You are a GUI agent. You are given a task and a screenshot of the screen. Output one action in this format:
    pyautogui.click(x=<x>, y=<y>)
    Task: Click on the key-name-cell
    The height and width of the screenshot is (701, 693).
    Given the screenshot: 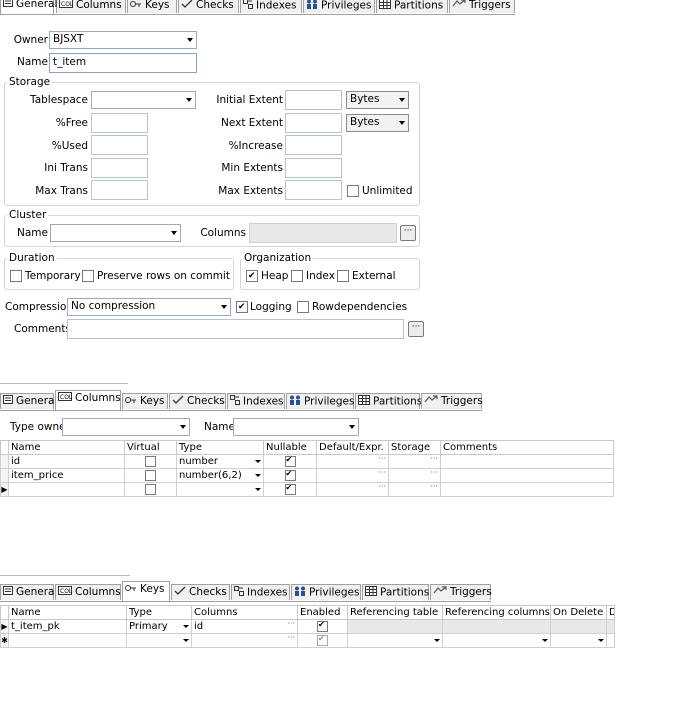 What is the action you would take?
    pyautogui.click(x=67, y=640)
    